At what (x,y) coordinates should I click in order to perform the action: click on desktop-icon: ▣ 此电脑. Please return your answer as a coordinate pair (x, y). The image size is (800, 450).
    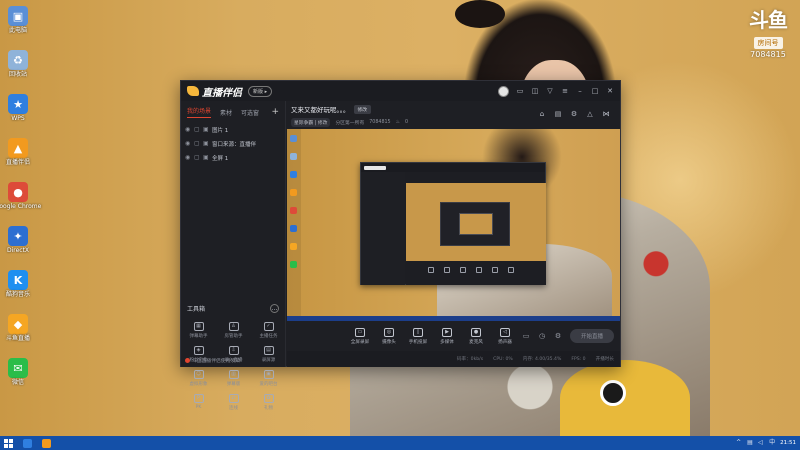
    Looking at the image, I should click on (18, 26).